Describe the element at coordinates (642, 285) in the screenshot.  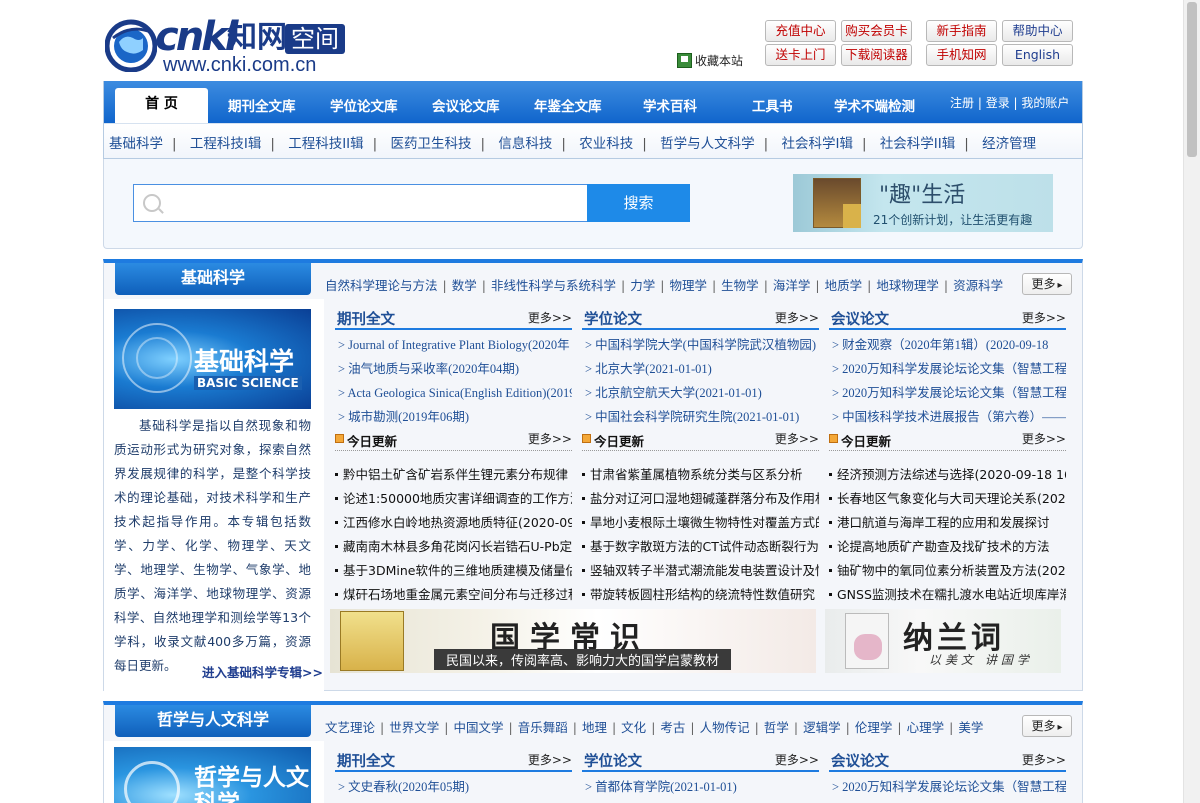
I see `section-link: 力学` at that location.